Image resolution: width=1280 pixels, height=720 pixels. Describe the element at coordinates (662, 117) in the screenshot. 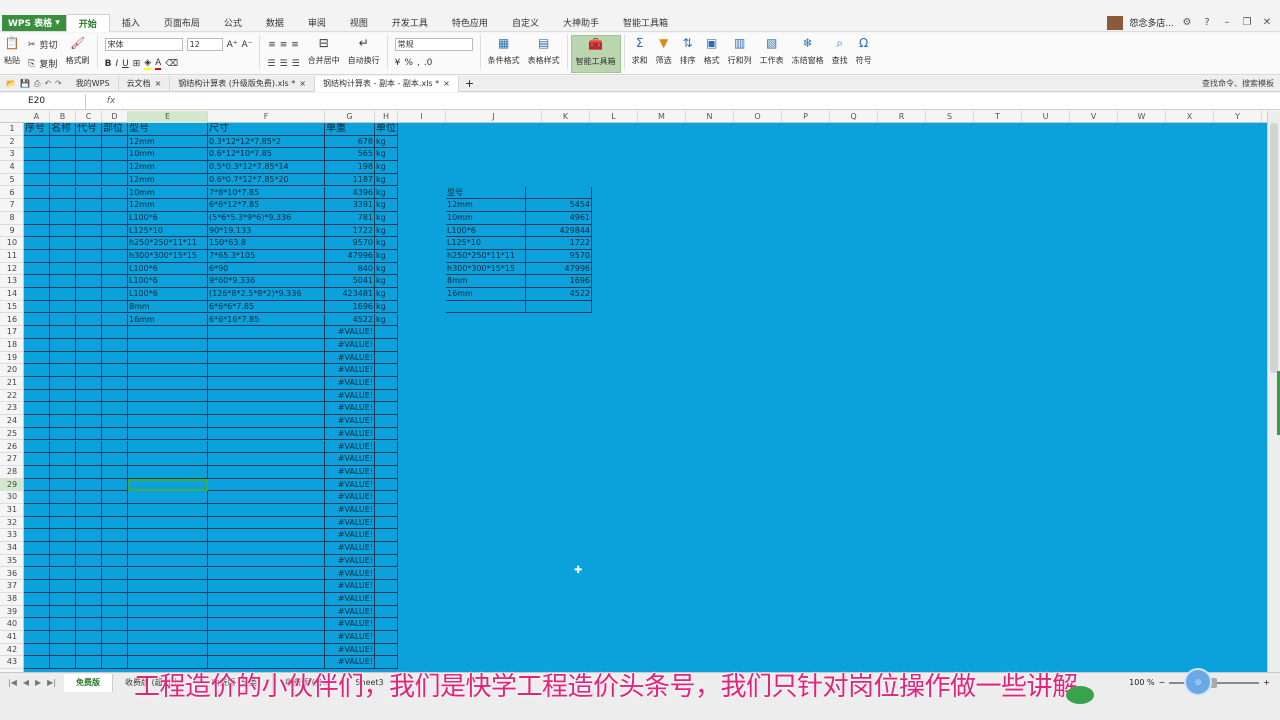

I see `column-header: M` at that location.